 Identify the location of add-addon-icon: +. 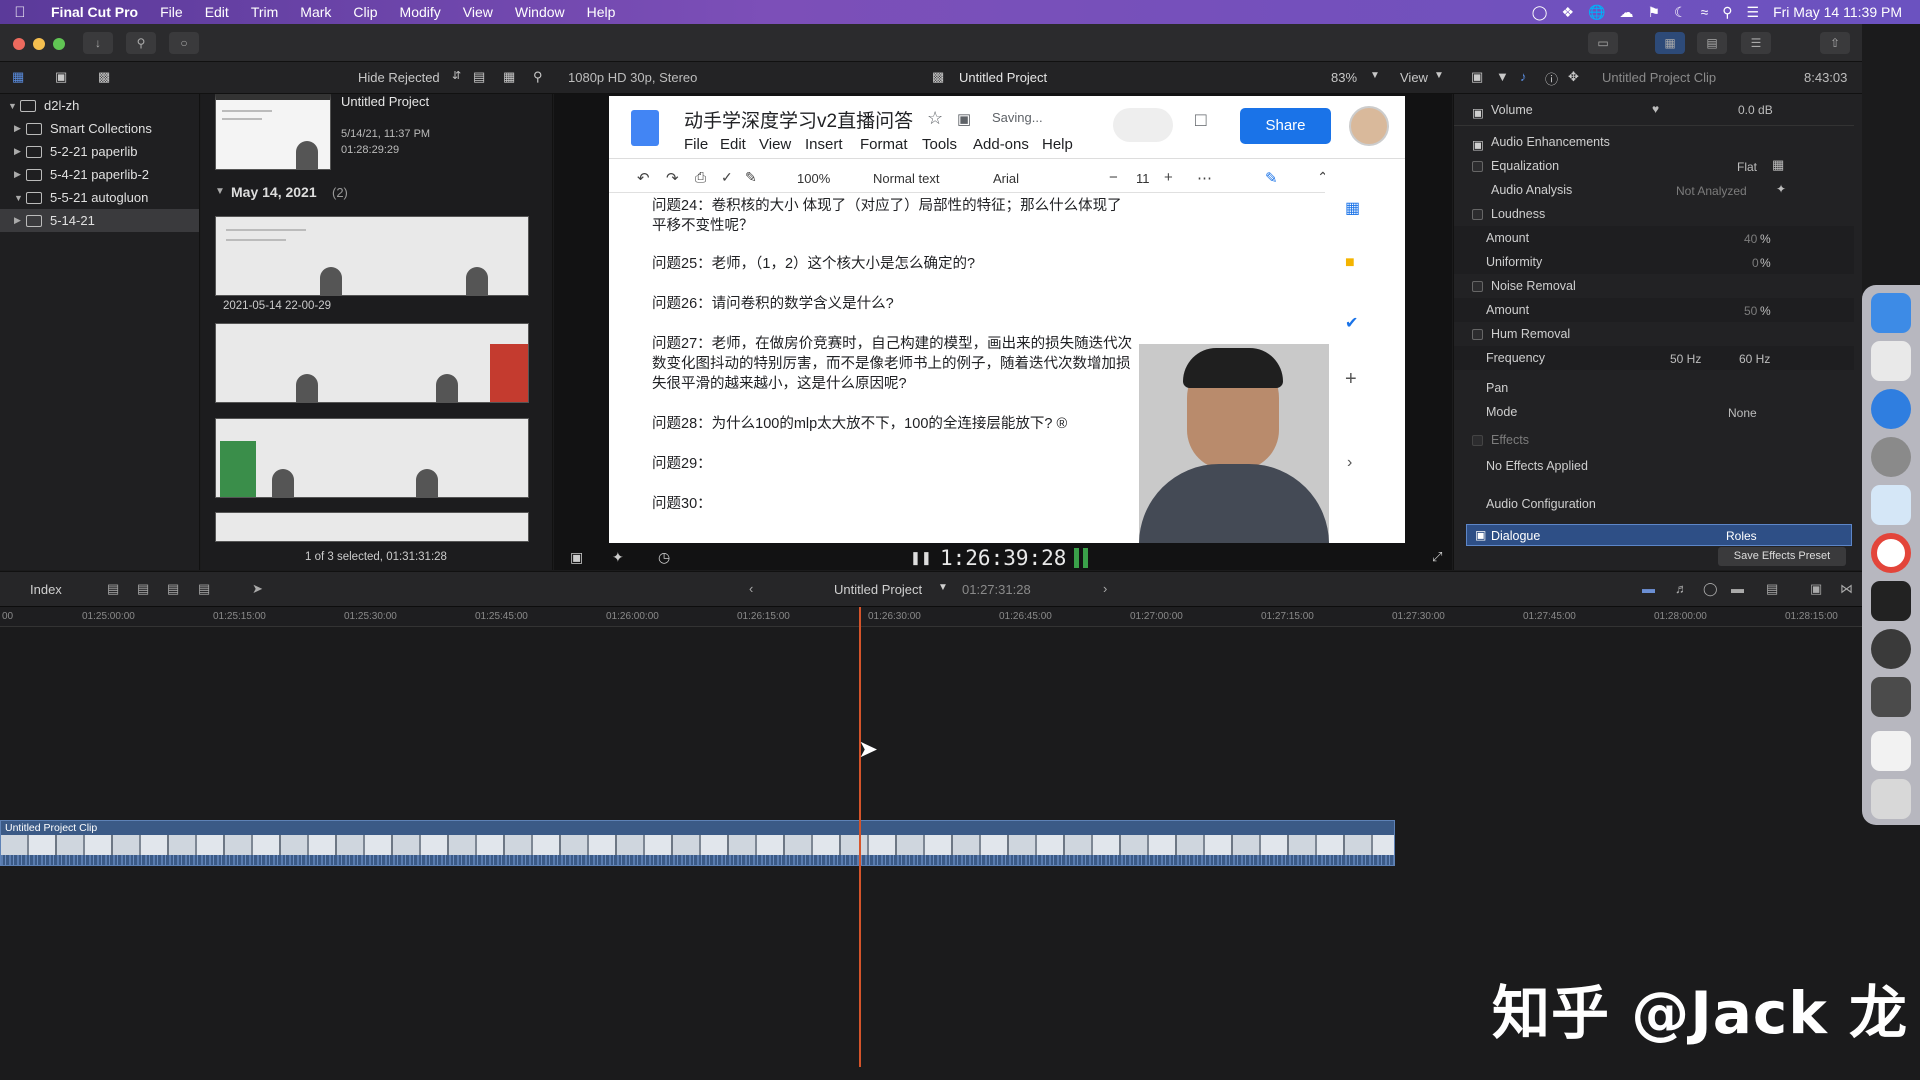
(1351, 379).